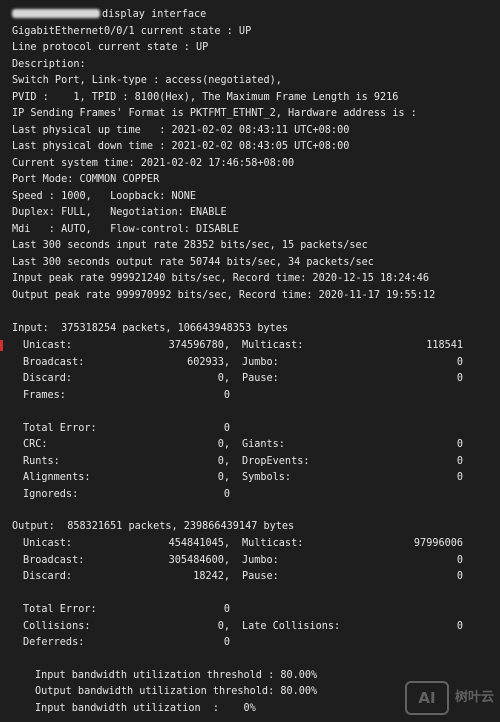 Image resolution: width=500 pixels, height=722 pixels. What do you see at coordinates (444, 345) in the screenshot?
I see `counter-value: 118541` at bounding box center [444, 345].